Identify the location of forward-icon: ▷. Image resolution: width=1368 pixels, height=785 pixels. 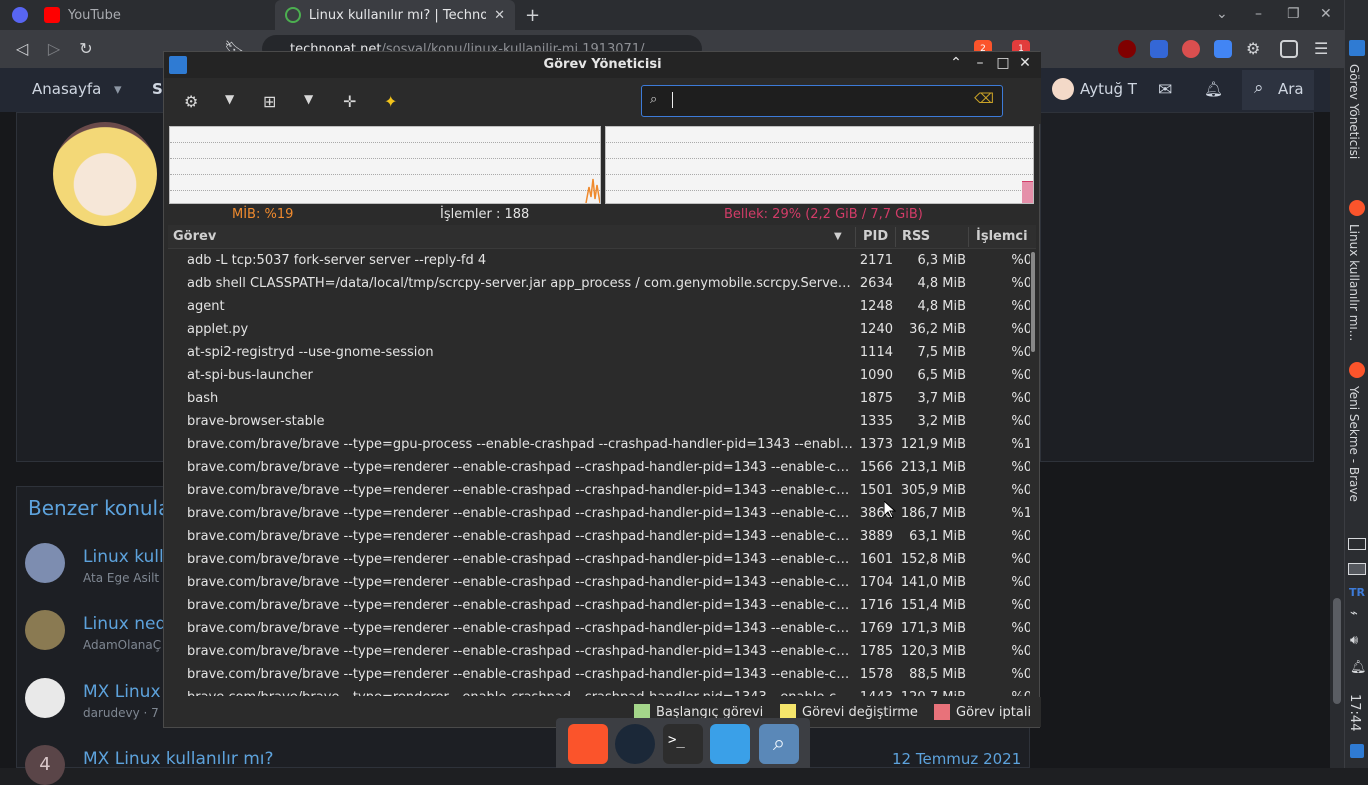
(54, 49).